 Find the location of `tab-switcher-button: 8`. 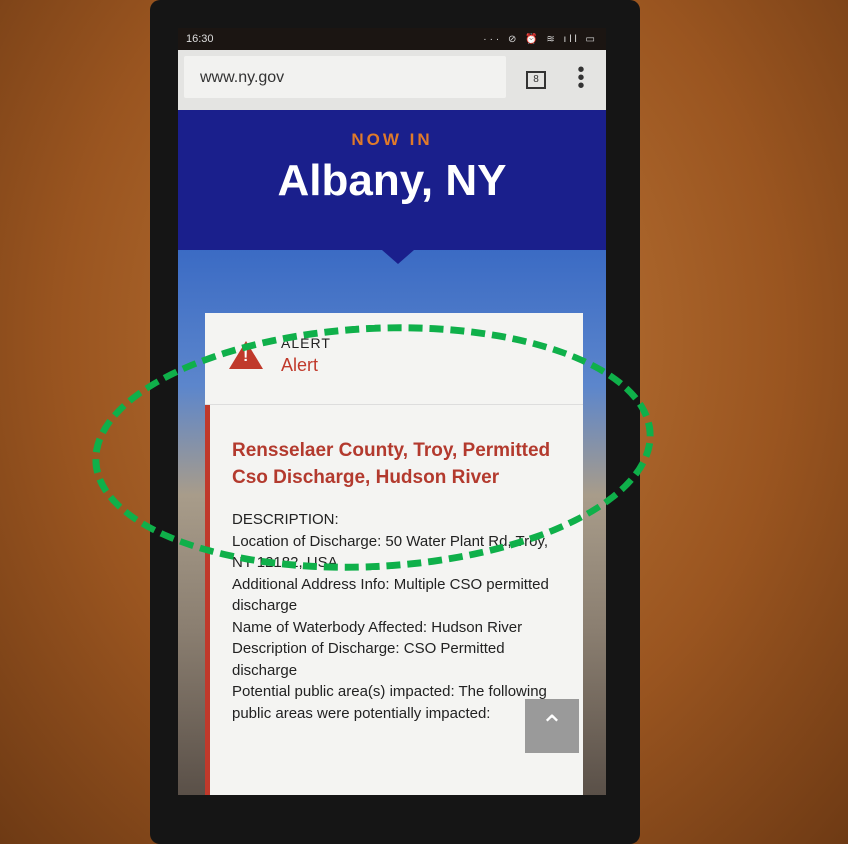

tab-switcher-button: 8 is located at coordinates (536, 80).